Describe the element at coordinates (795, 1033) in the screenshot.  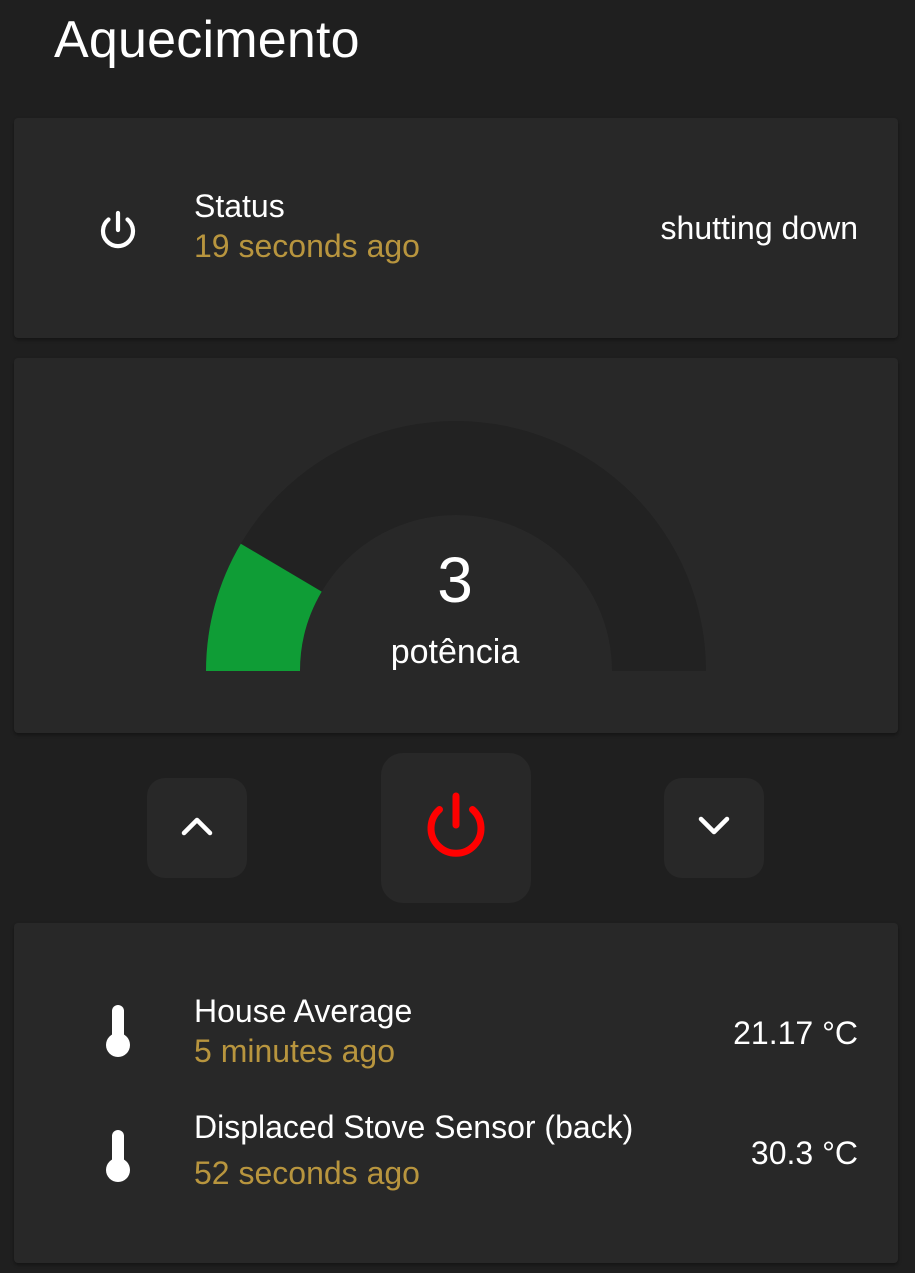
I see `sensor-value: 21.17 °C` at that location.